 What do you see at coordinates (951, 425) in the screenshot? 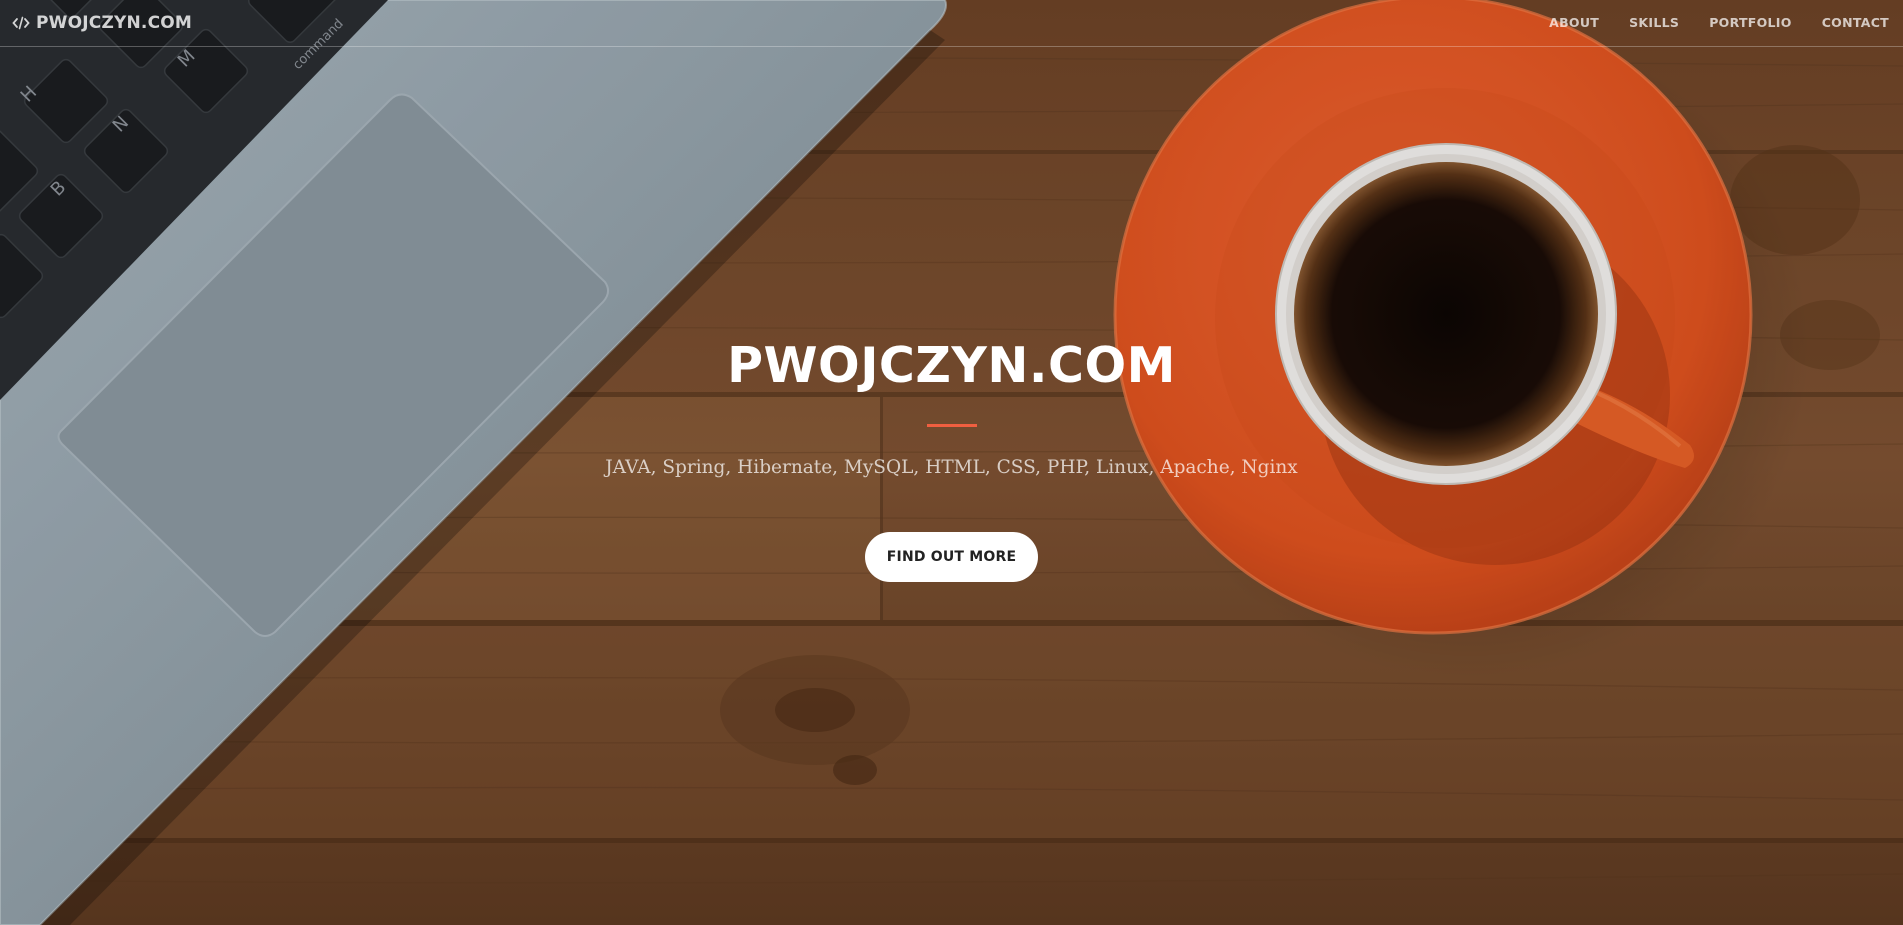
I see `hero-divider` at bounding box center [951, 425].